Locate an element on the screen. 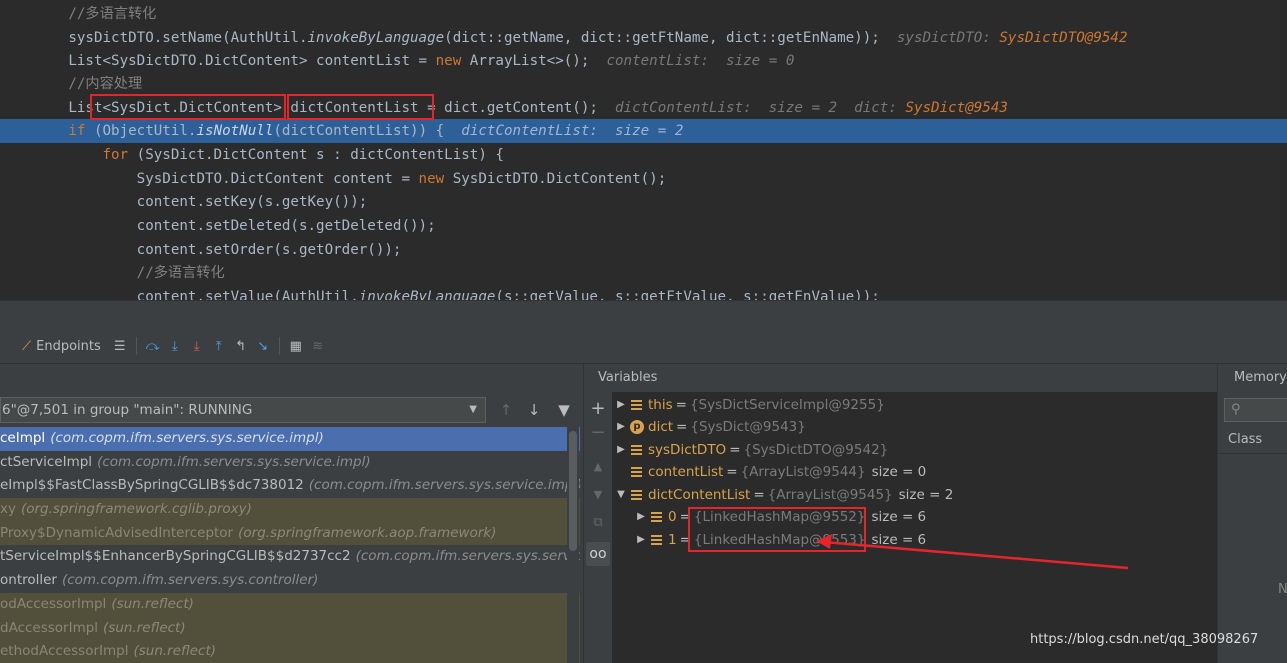 Image resolution: width=1287 pixels, height=663 pixels. code-line: content.setKey(s.getKey()); is located at coordinates (643, 202).